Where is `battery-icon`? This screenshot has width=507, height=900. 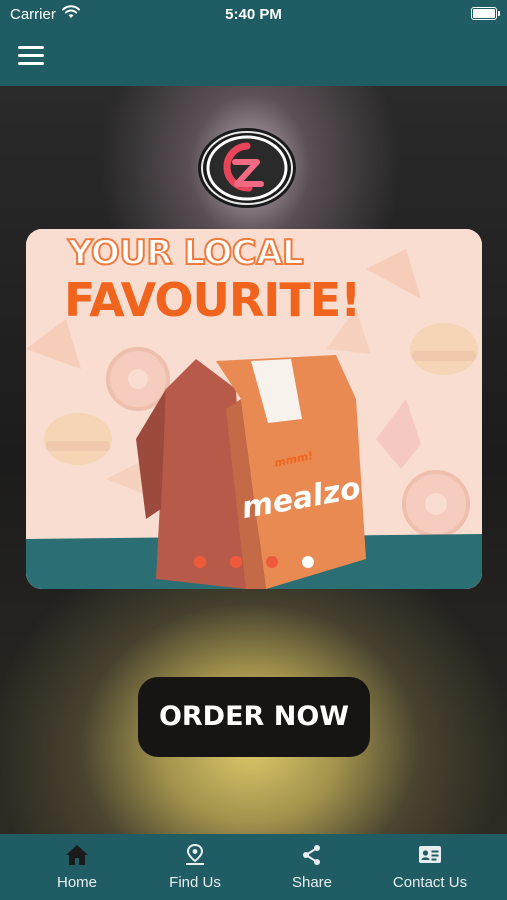
battery-icon is located at coordinates (485, 13).